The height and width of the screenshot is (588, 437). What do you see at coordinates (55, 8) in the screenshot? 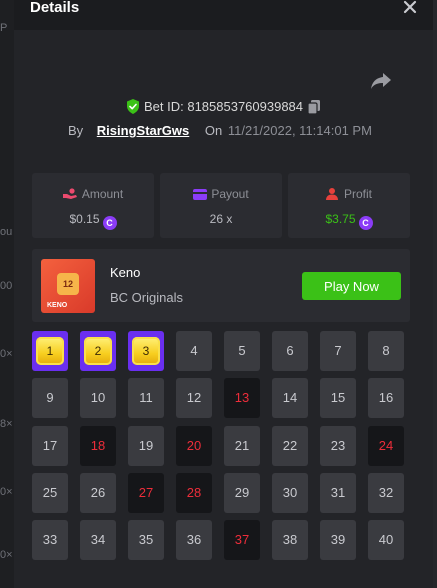
I see `modal-title: Details` at bounding box center [55, 8].